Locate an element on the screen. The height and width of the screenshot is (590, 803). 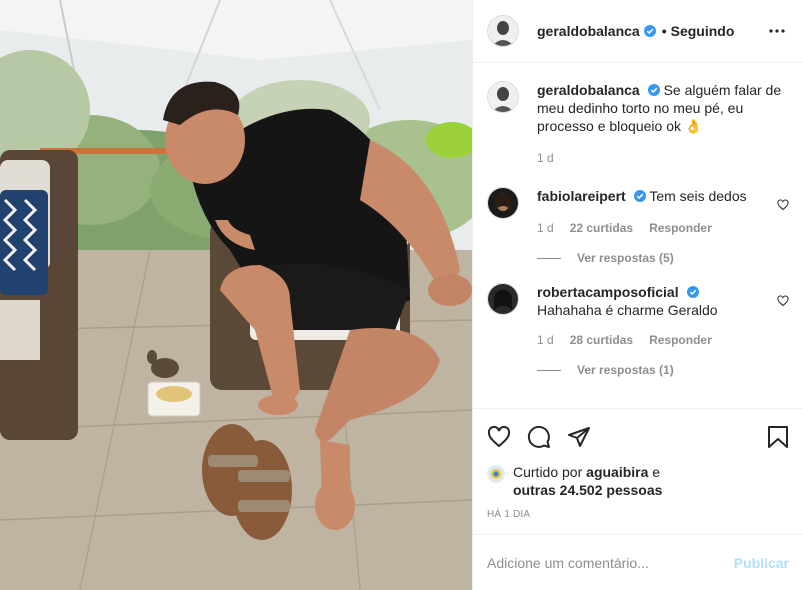
view-replies-button: Ver respostas (5) is located at coordinates (663, 258).